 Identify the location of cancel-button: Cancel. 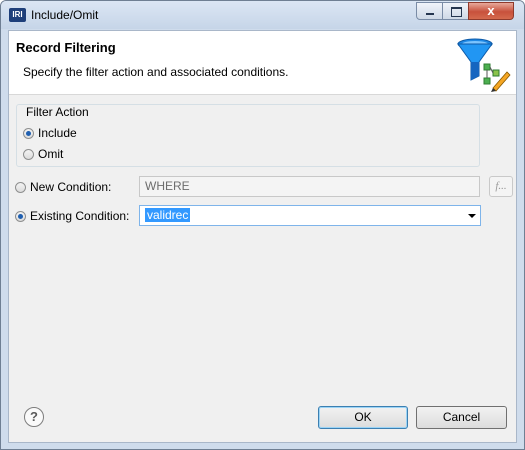
(461, 417).